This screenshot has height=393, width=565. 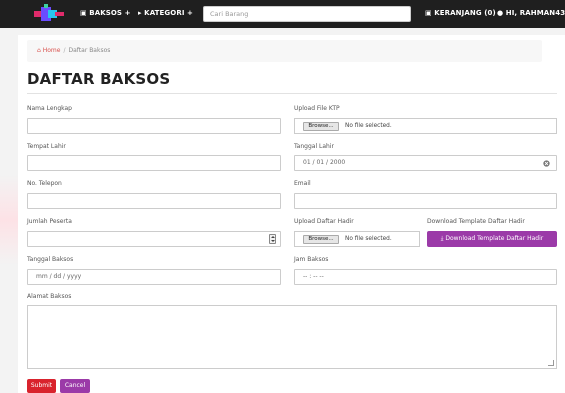 What do you see at coordinates (465, 13) in the screenshot?
I see `cart-label: KERANJANG (0)` at bounding box center [465, 13].